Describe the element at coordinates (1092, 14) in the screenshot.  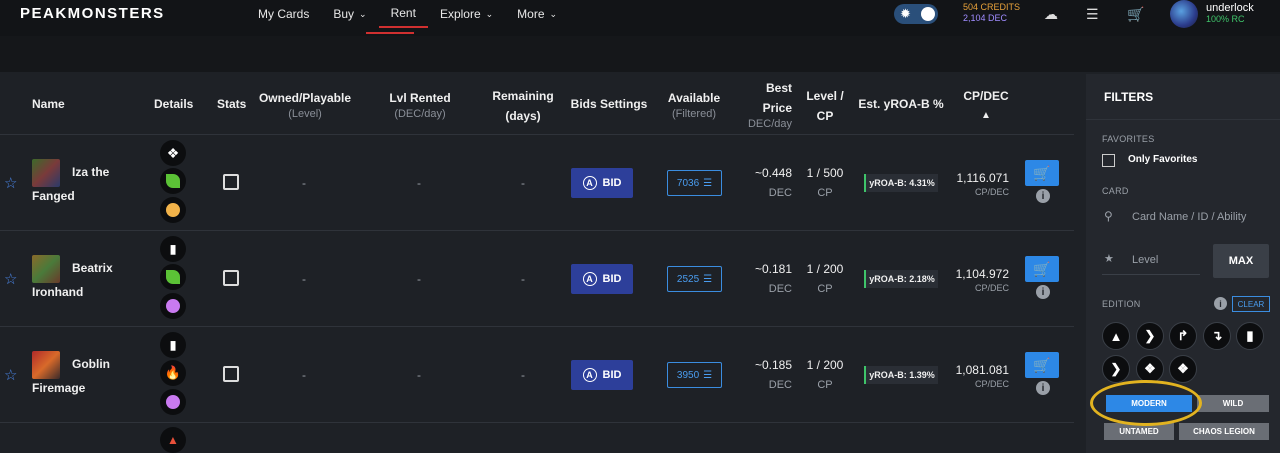
I see `stack-icon: ☰` at that location.